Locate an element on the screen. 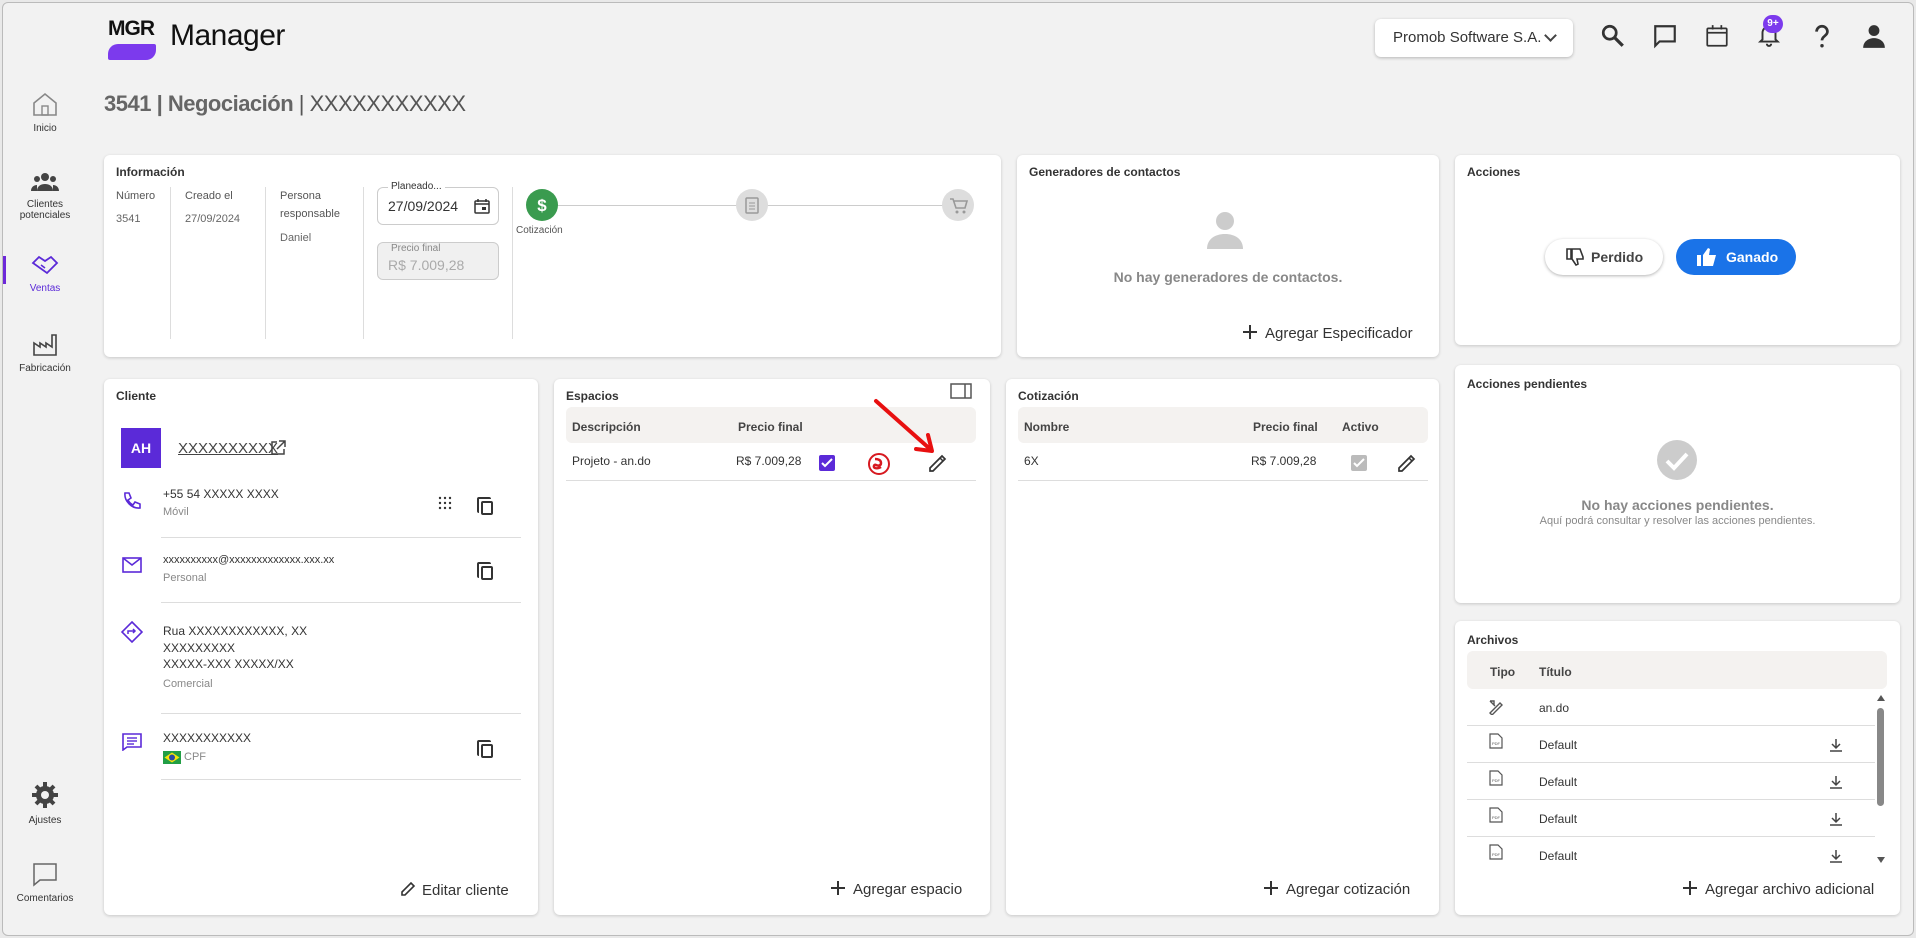 Image resolution: width=1916 pixels, height=938 pixels. address-line-3: XXXXX-XXX XXXXX/XX is located at coordinates (228, 664).